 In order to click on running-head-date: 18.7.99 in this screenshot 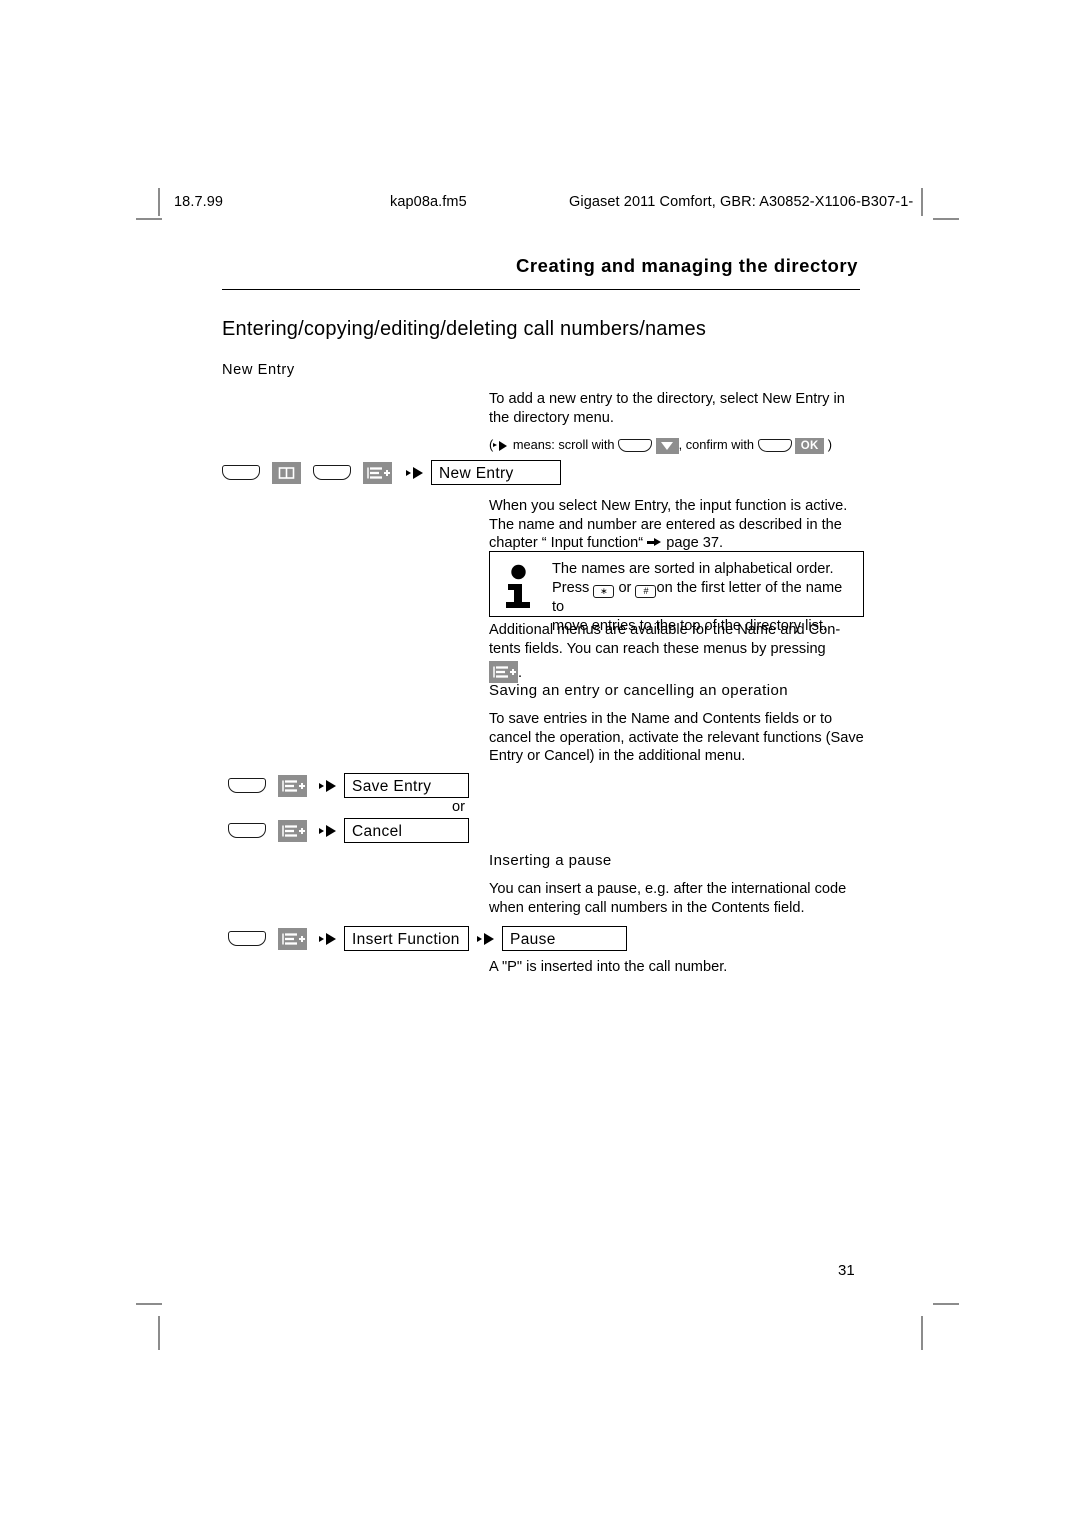, I will do `click(199, 202)`.